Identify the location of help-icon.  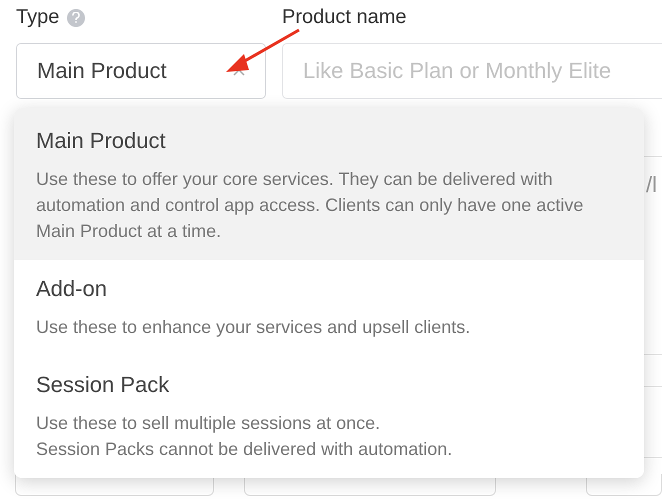
(76, 17).